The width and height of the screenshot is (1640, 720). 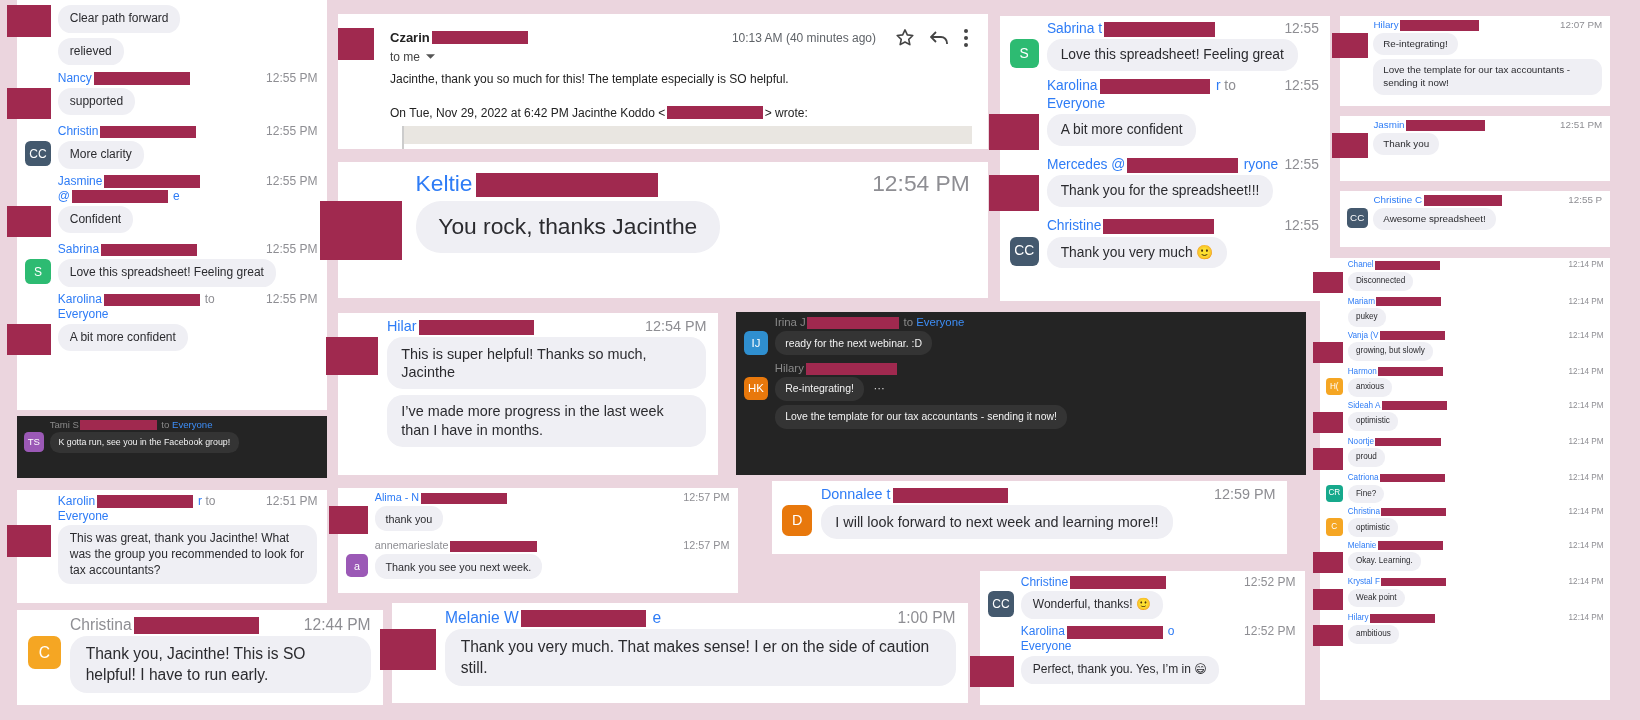 I want to click on message-bubble: Confident, so click(x=95, y=219).